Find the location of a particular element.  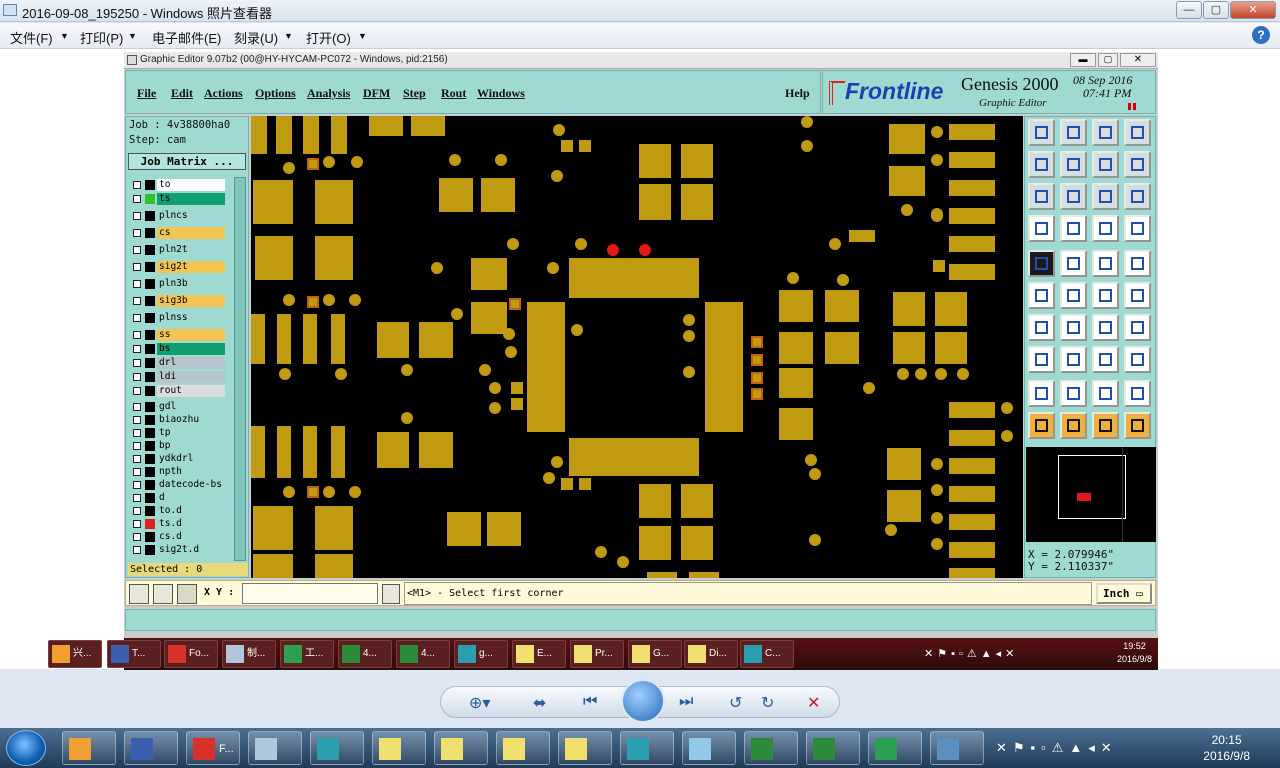

layer-row: to is located at coordinates (179, 185).